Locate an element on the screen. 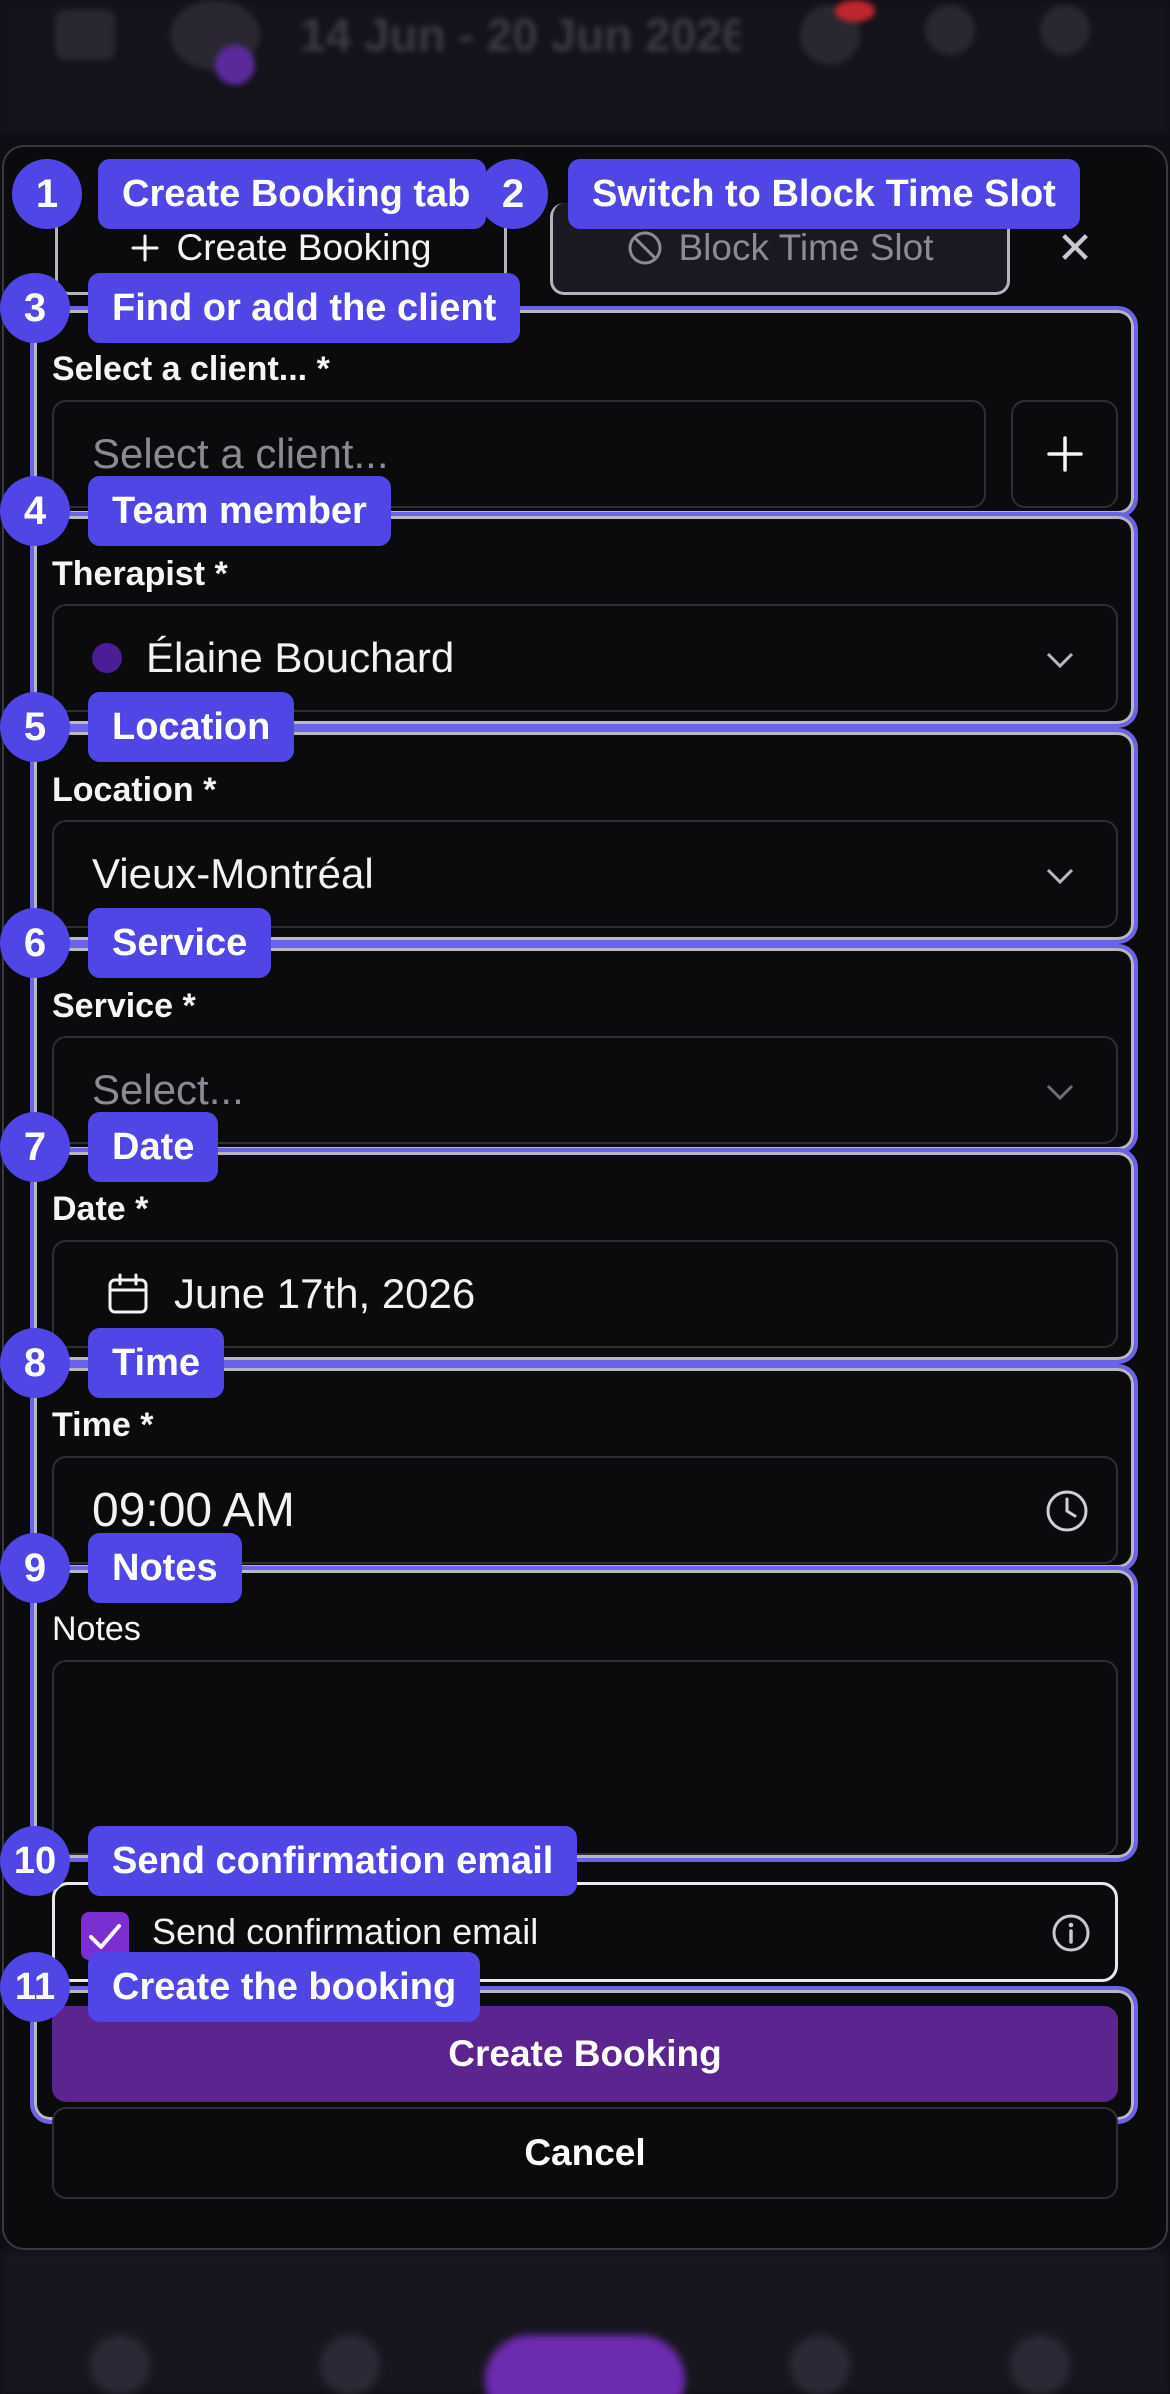 This screenshot has width=1170, height=2394. add-fab-button is located at coordinates (585, 2364).